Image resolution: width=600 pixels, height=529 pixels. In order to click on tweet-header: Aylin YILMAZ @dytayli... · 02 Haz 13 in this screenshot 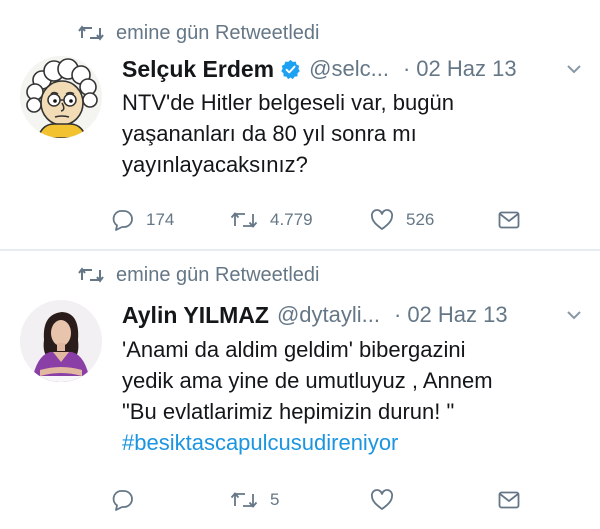, I will do `click(353, 315)`.